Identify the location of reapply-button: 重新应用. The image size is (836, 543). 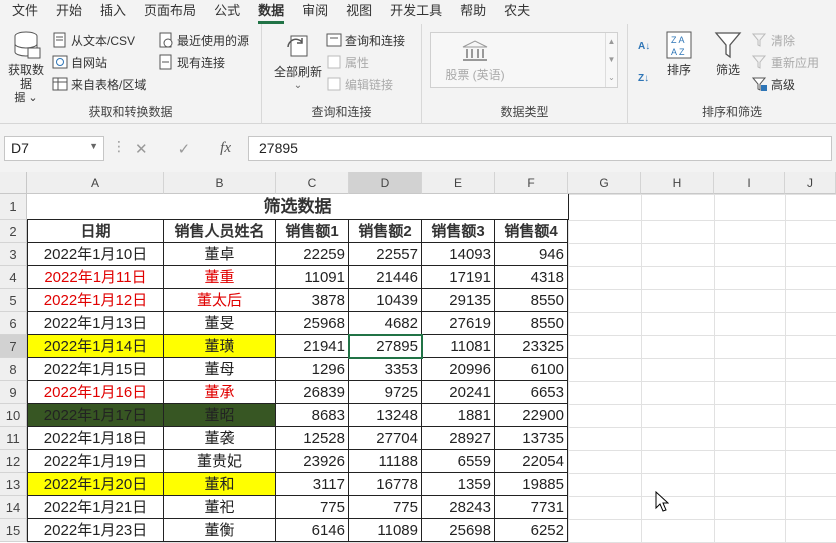
(785, 62).